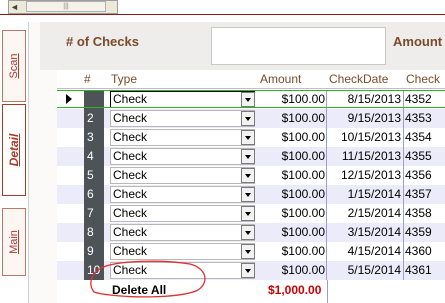 This screenshot has width=445, height=303. I want to click on grid-header: # Type Amount CheckDate Check, so click(251, 79).